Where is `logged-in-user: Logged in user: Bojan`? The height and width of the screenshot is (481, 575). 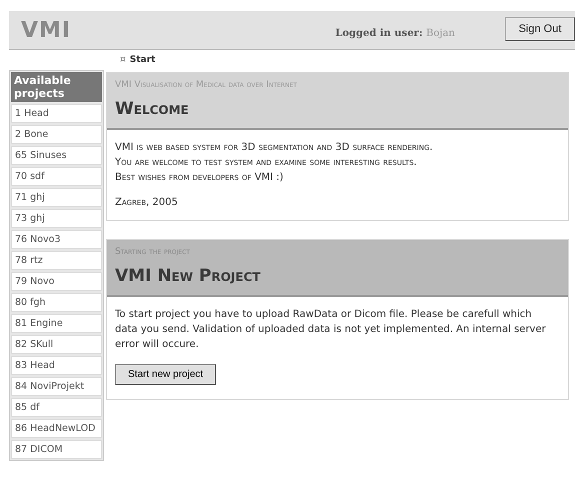
logged-in-user: Logged in user: Bojan is located at coordinates (395, 33).